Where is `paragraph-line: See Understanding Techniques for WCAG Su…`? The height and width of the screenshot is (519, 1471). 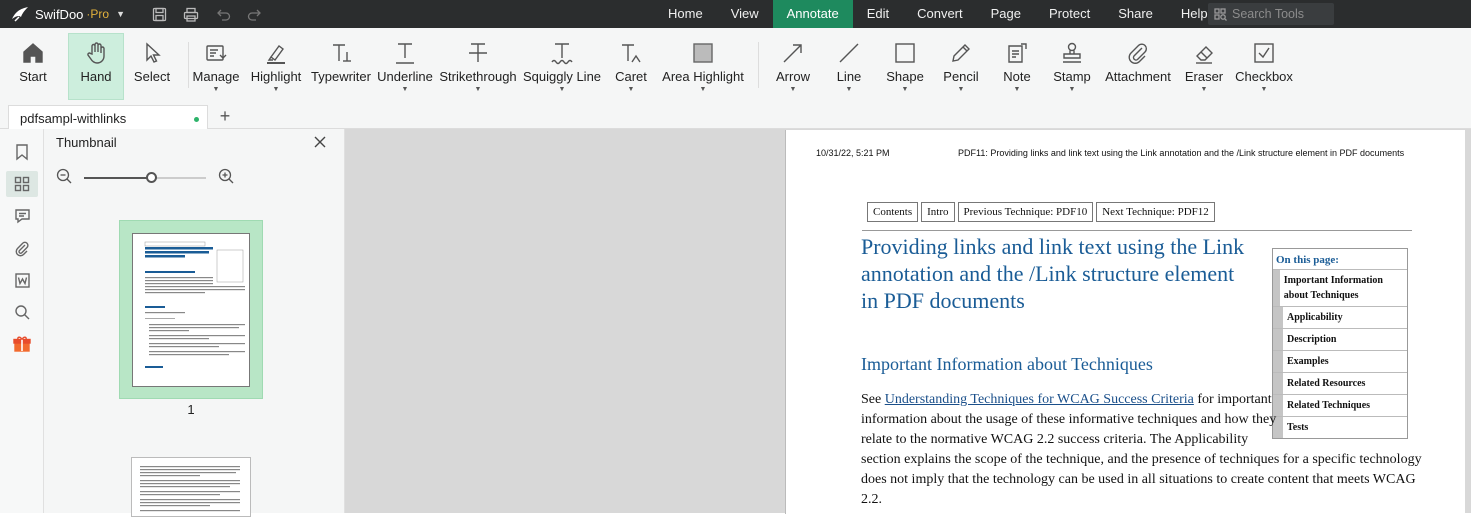
paragraph-line: See Understanding Techniques for WCAG Su… is located at coordinates (1066, 399).